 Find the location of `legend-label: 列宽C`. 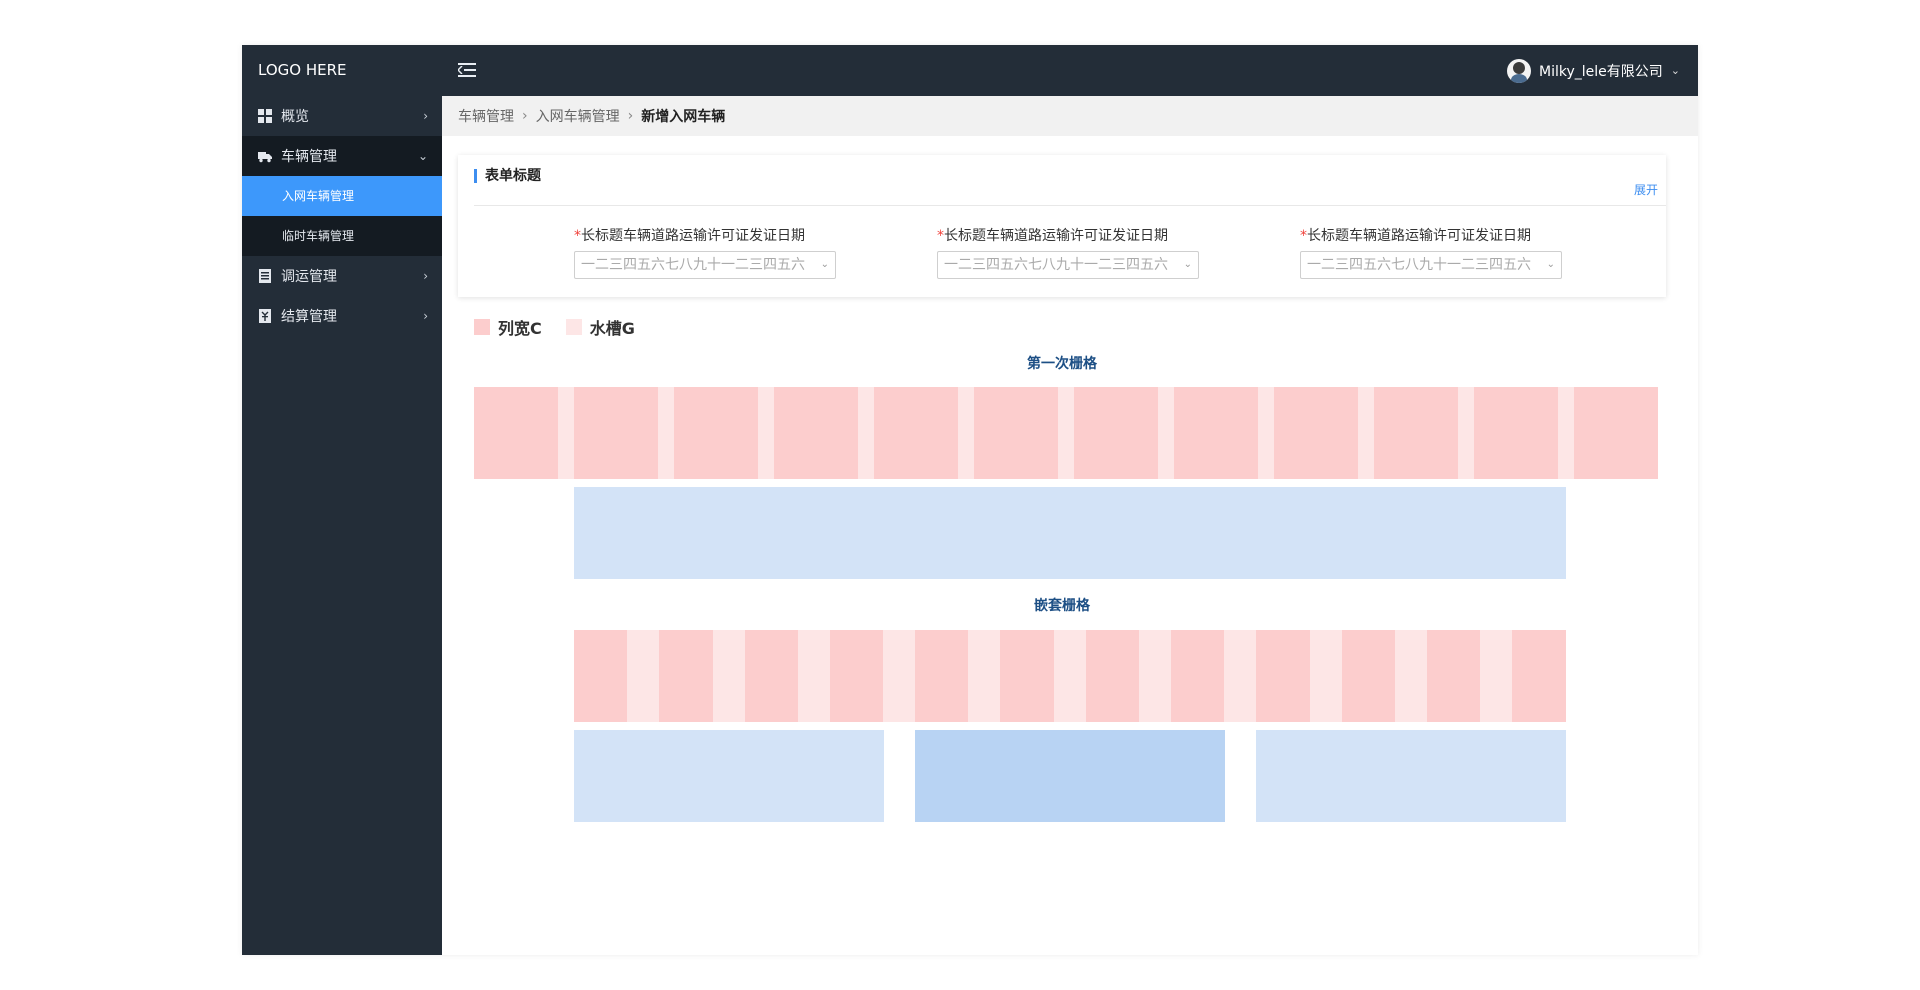

legend-label: 列宽C is located at coordinates (520, 328).